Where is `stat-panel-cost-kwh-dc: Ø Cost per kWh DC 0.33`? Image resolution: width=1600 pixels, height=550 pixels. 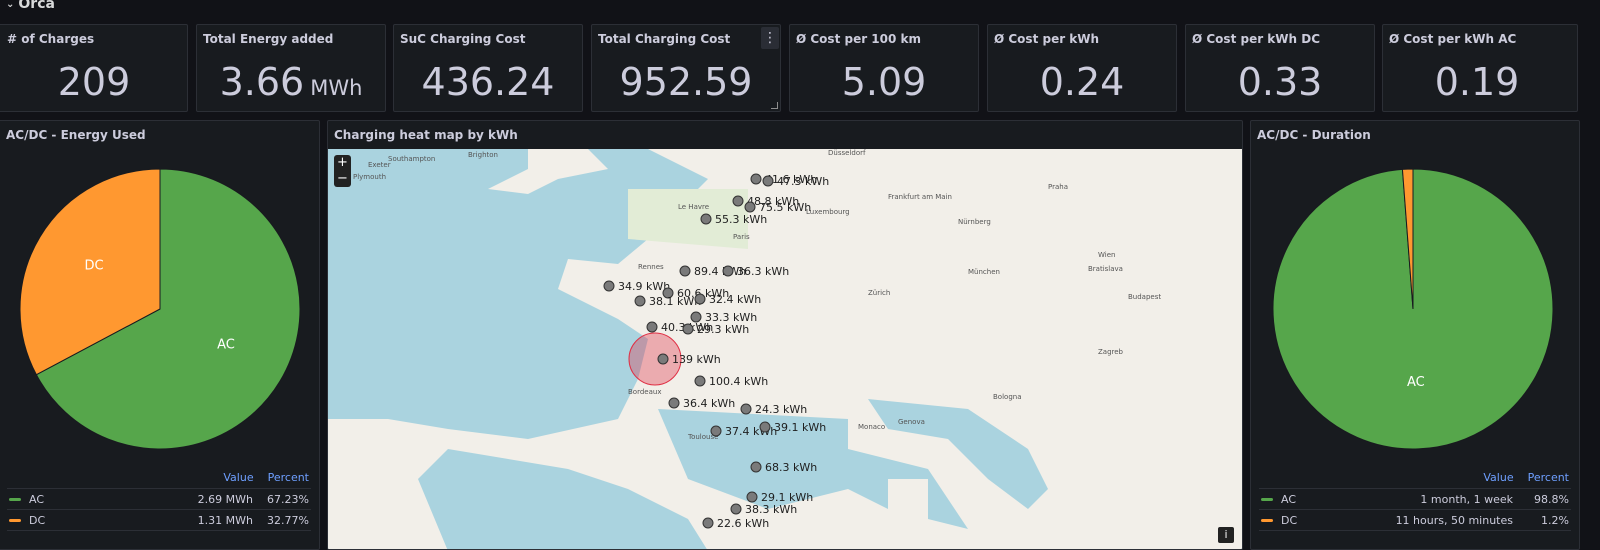 stat-panel-cost-kwh-dc: Ø Cost per kWh DC 0.33 is located at coordinates (1280, 68).